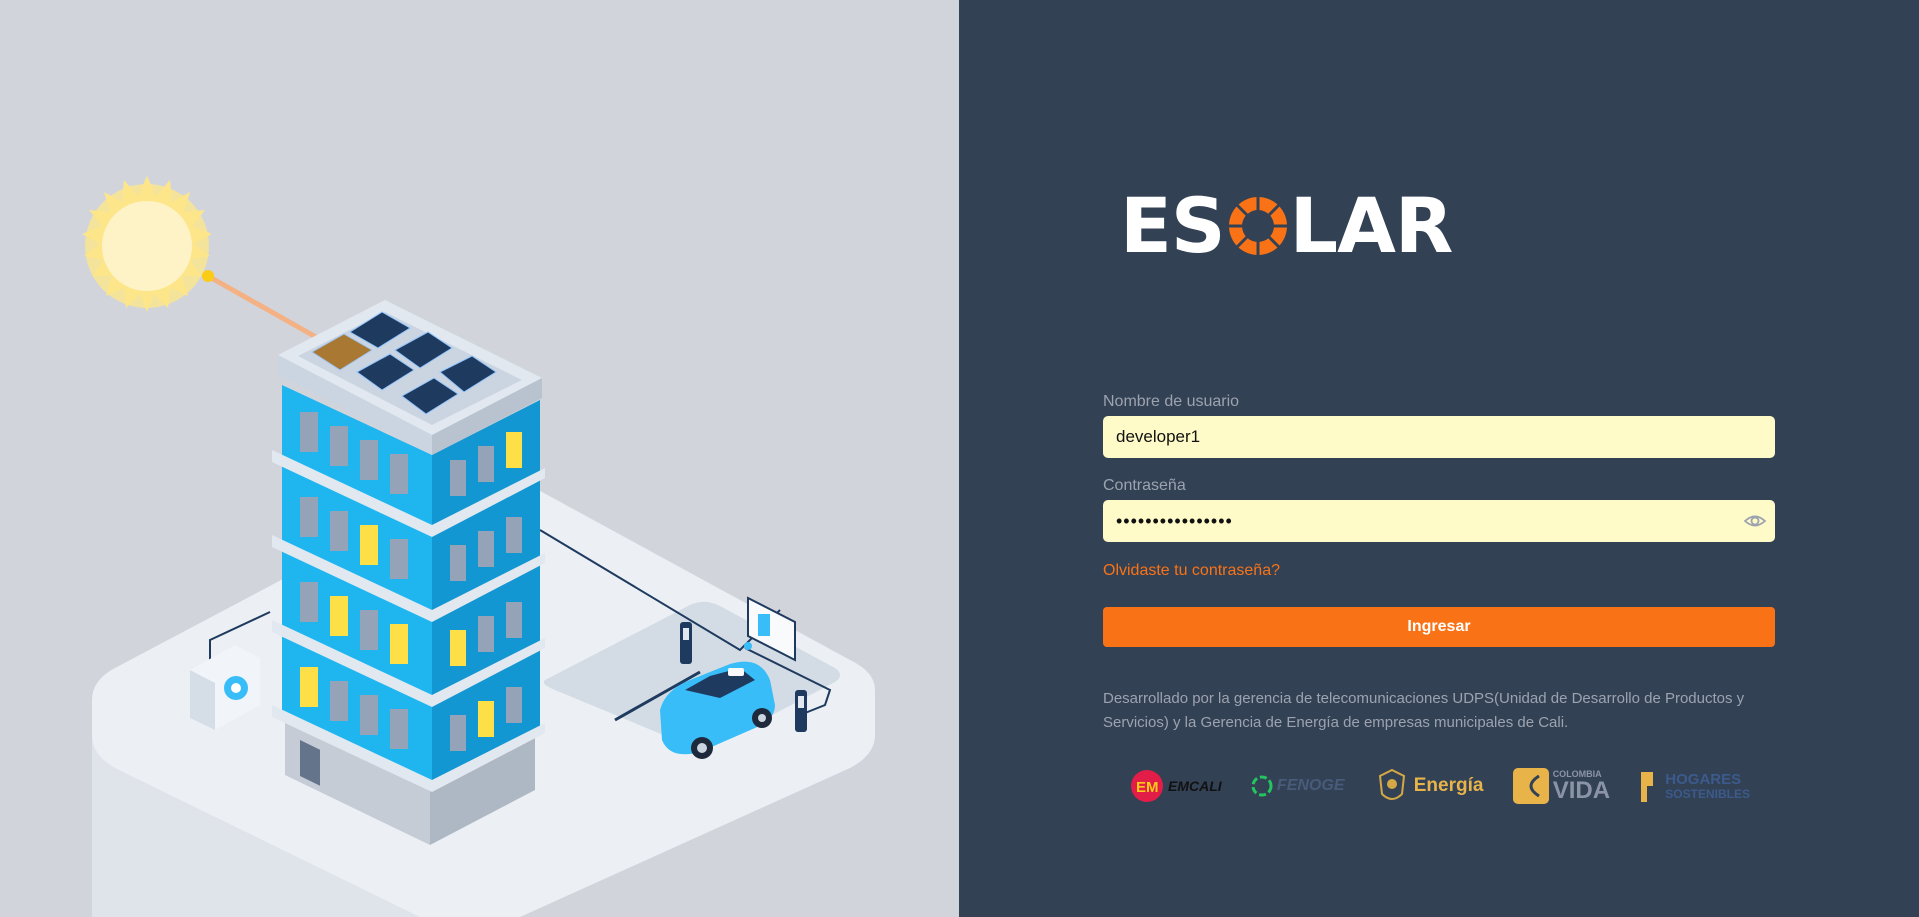 This screenshot has height=917, width=1919. I want to click on svg-text: EM, so click(1147, 787).